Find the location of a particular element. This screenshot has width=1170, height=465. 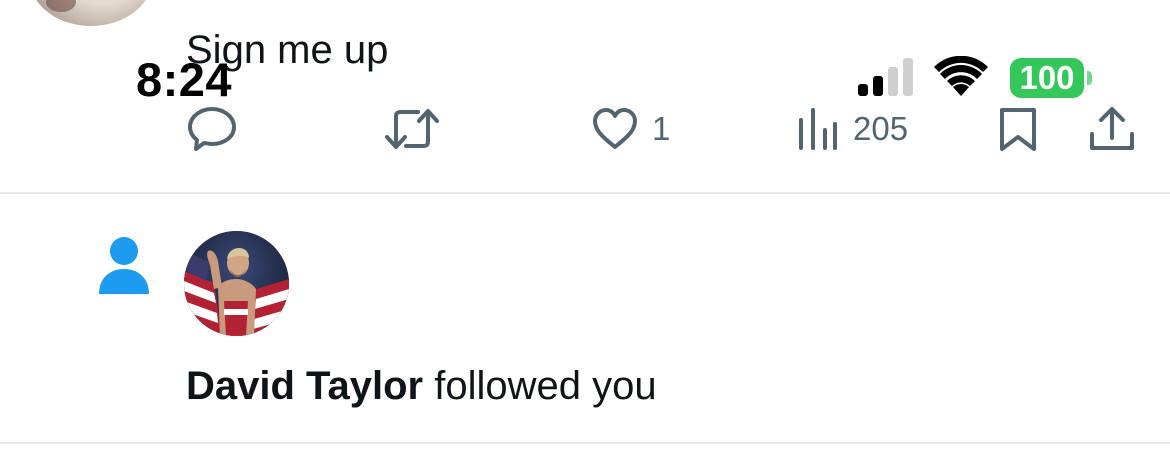

views-chart-icon is located at coordinates (818, 129).